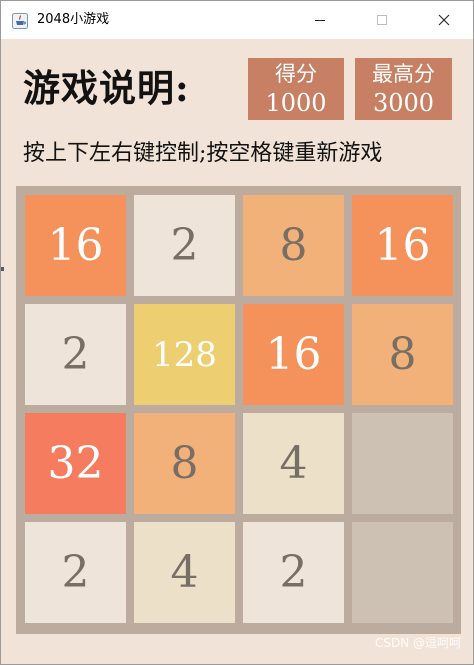  I want to click on minimize-icon, so click(320, 20).